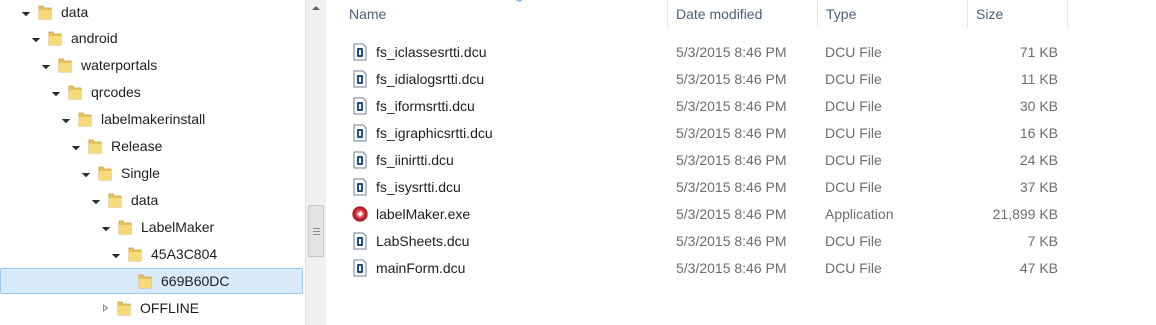 The width and height of the screenshot is (1156, 325). I want to click on file-name: labelMaker.exe, so click(423, 214).